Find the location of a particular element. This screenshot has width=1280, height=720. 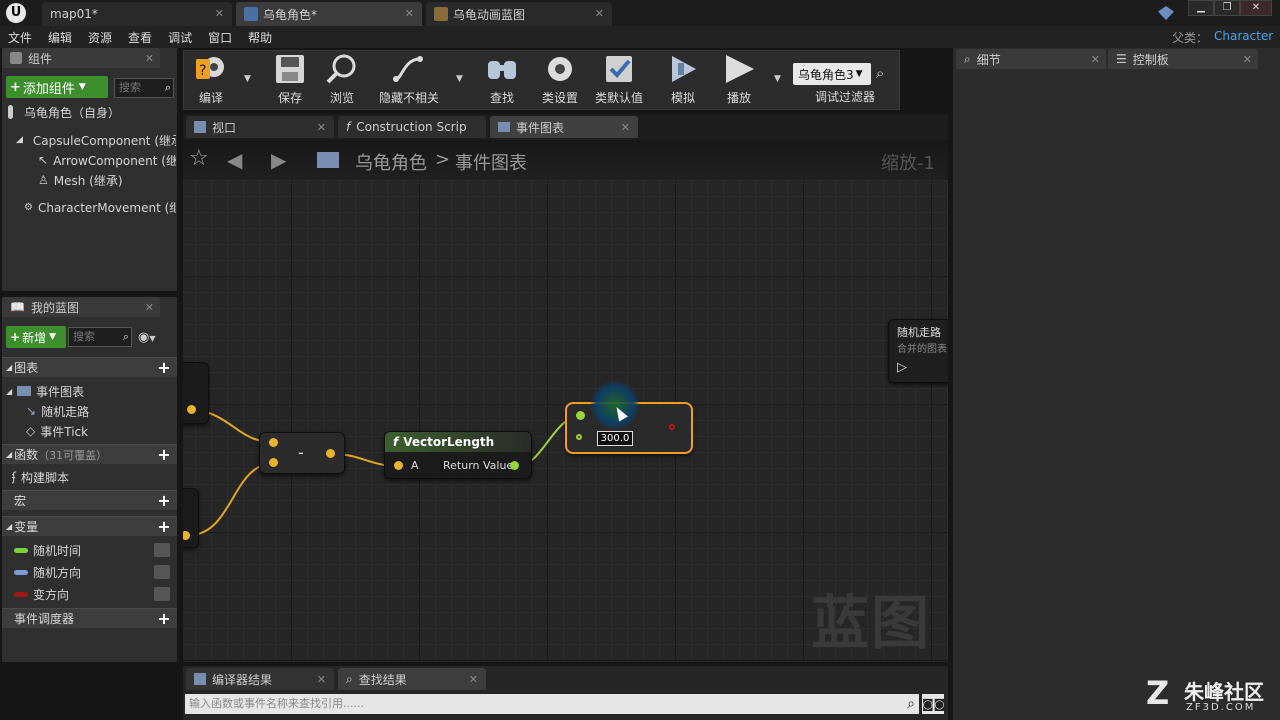

exec-input-pin-icon: ▷ is located at coordinates (902, 367).